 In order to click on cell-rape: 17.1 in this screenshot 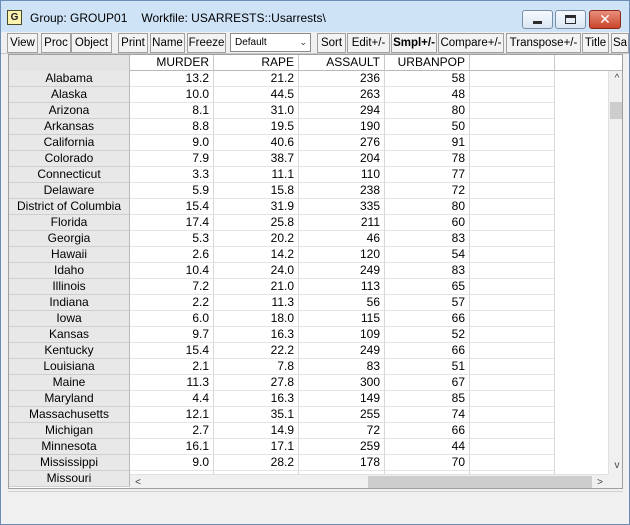, I will do `click(256, 447)`.